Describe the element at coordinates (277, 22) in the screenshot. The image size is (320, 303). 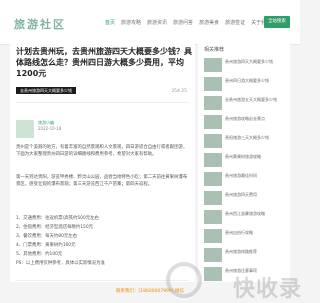
I see `site-search-button: 全站搜索` at that location.